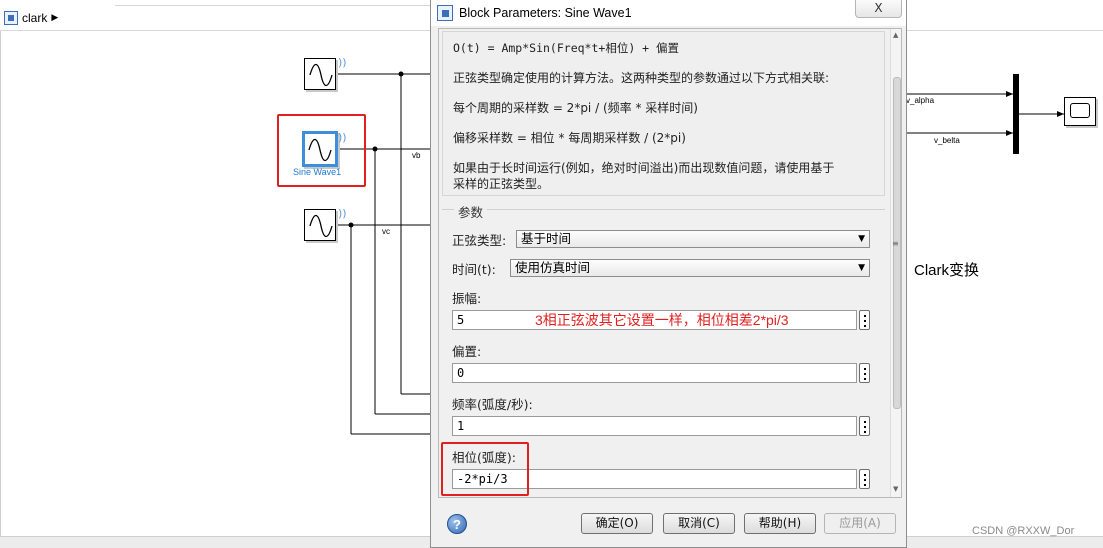 The height and width of the screenshot is (548, 1103). Describe the element at coordinates (386, 231) in the screenshot. I see `signal-label-vc: vc` at that location.